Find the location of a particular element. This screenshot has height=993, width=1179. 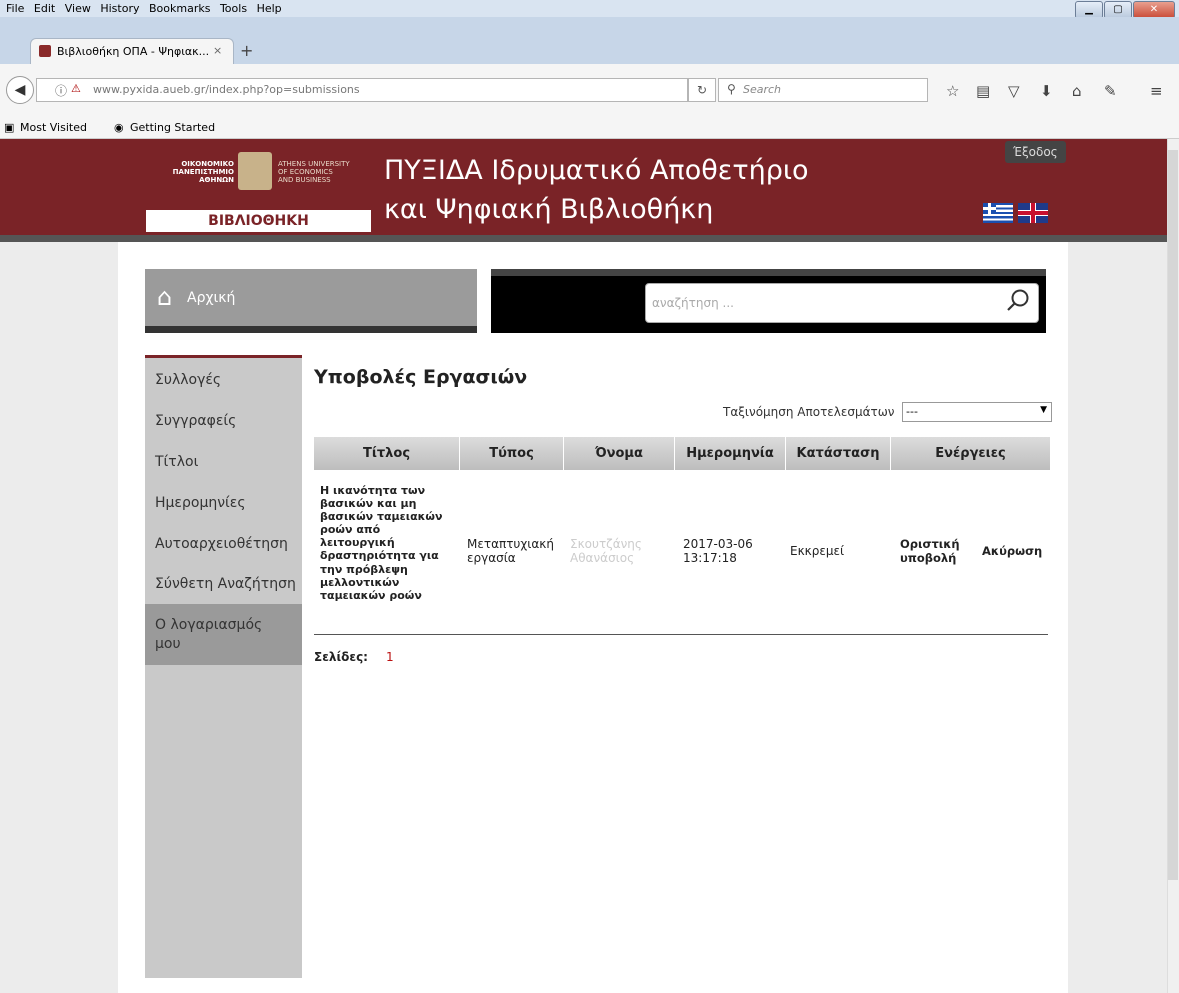

insecure-lock-icon: ⚠ is located at coordinates (76, 88).